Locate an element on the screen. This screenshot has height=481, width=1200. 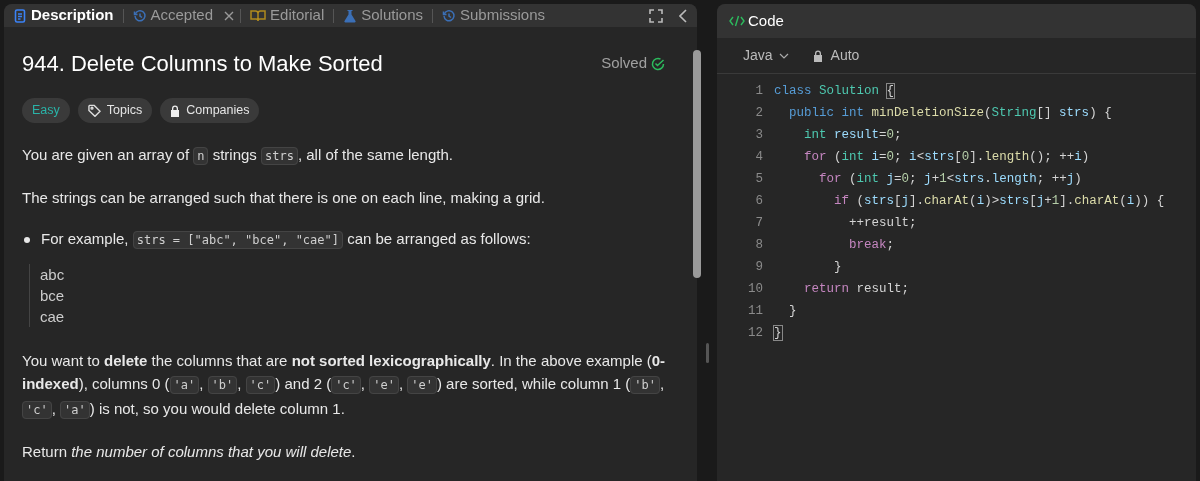
line-number: 8 is located at coordinates (758, 245).